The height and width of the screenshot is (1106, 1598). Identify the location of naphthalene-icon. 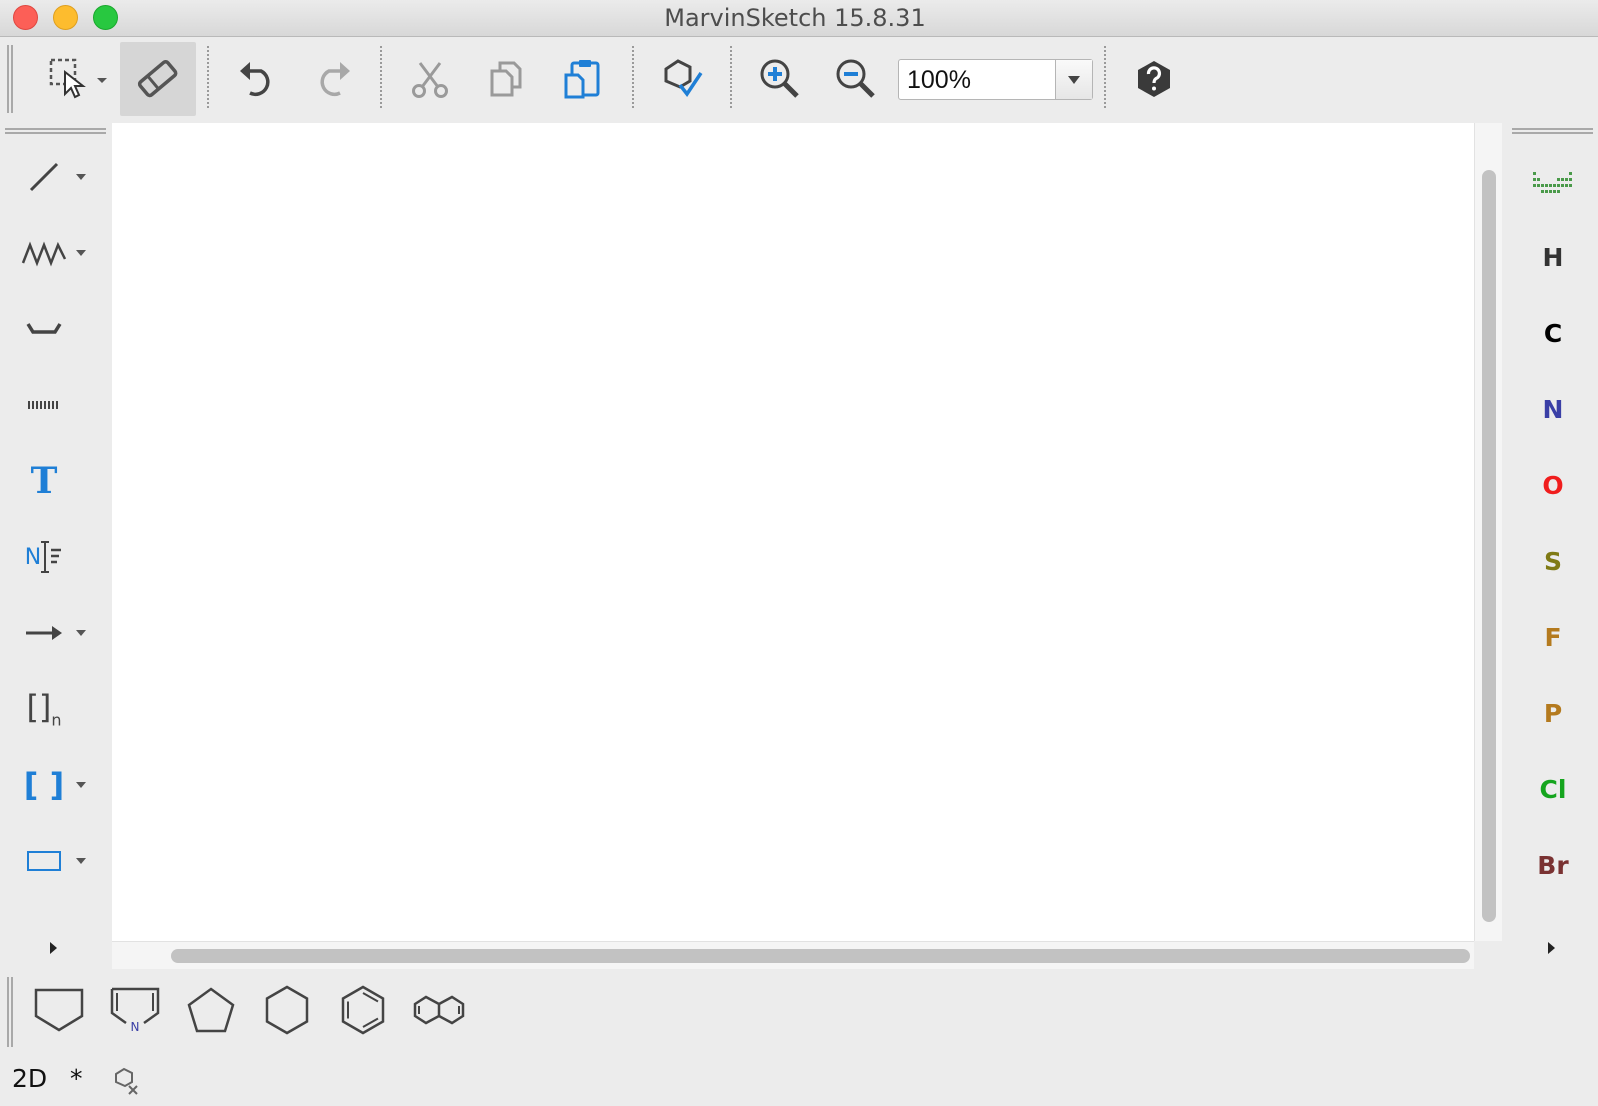
(439, 1010).